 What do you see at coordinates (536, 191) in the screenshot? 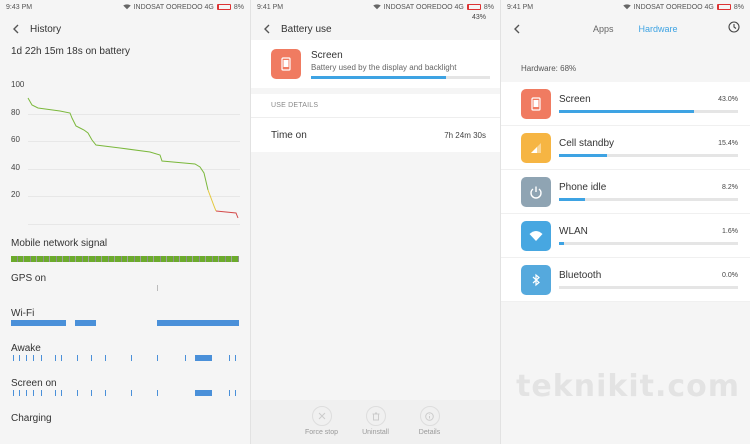
I see `power-icon` at bounding box center [536, 191].